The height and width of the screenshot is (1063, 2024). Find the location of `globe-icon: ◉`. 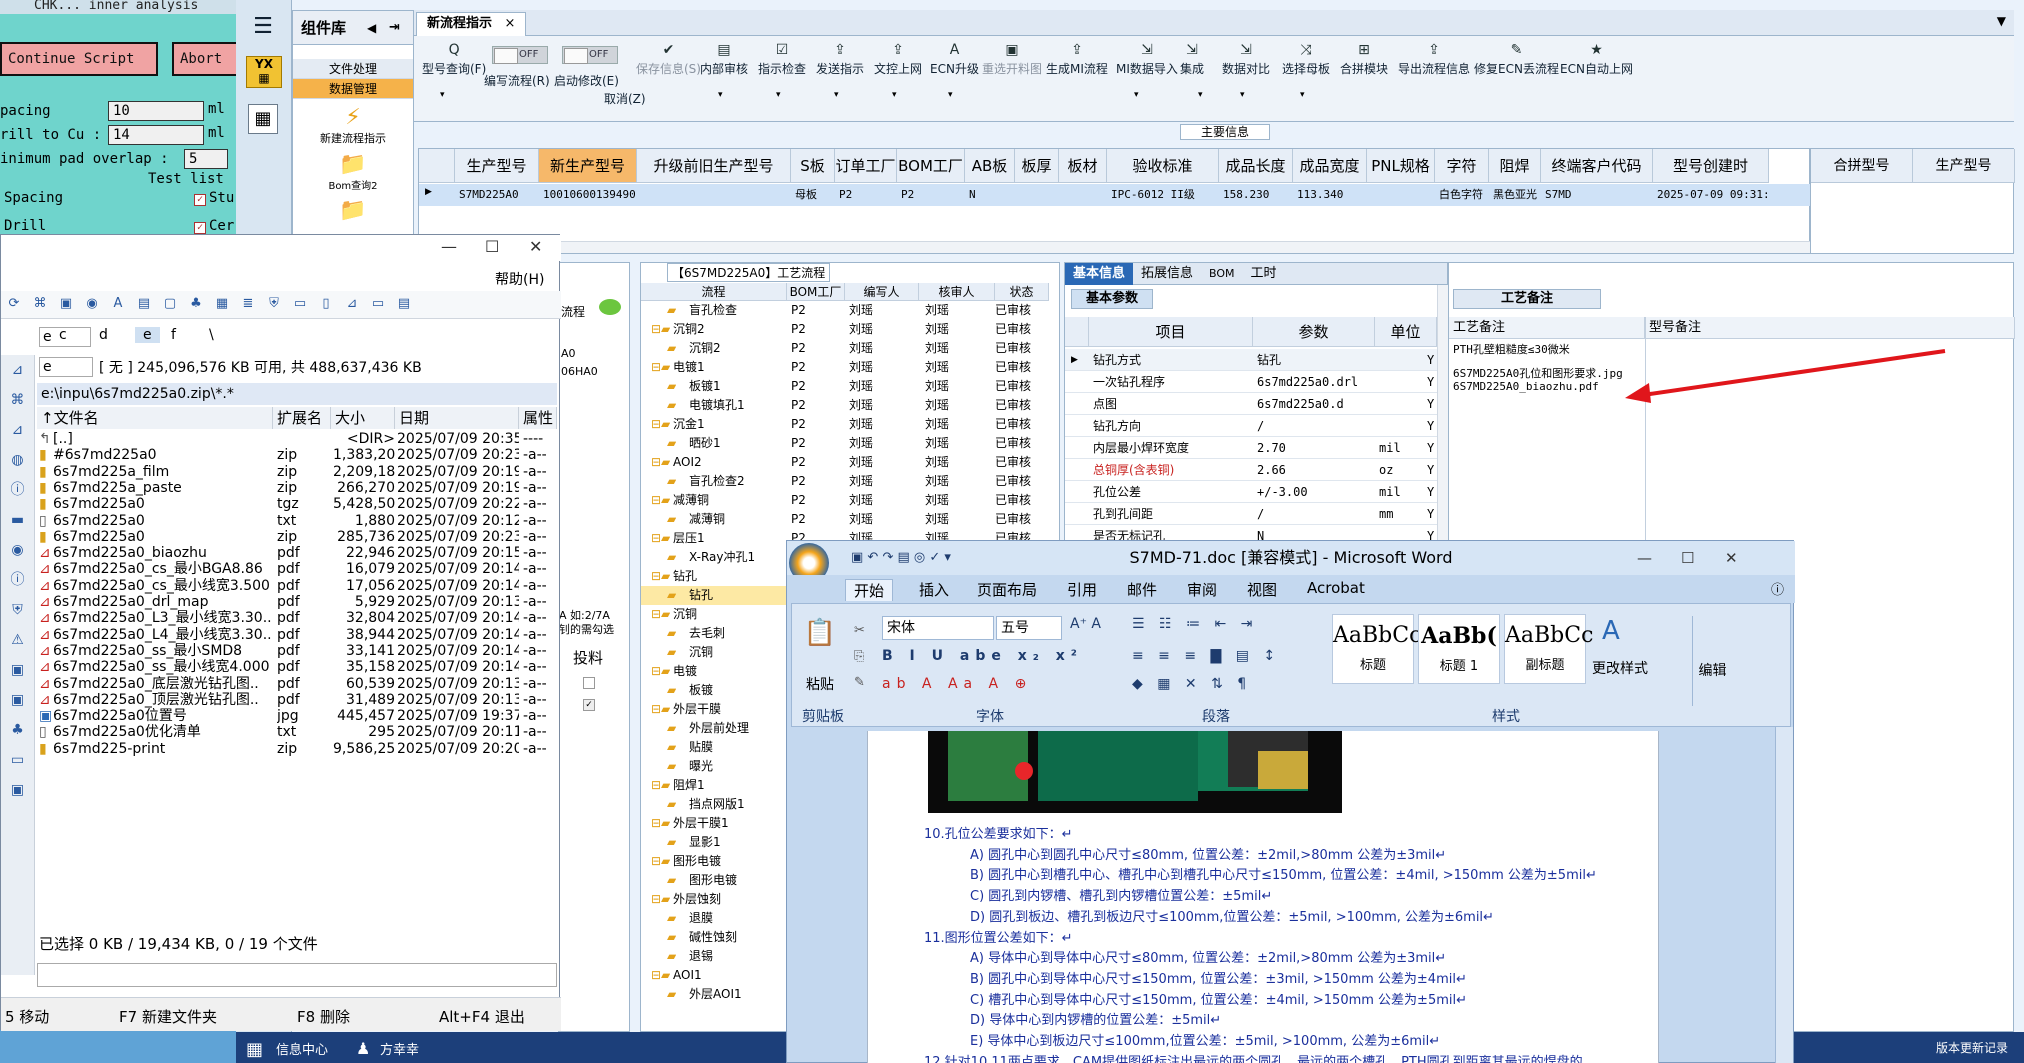

globe-icon: ◉ is located at coordinates (17, 550).